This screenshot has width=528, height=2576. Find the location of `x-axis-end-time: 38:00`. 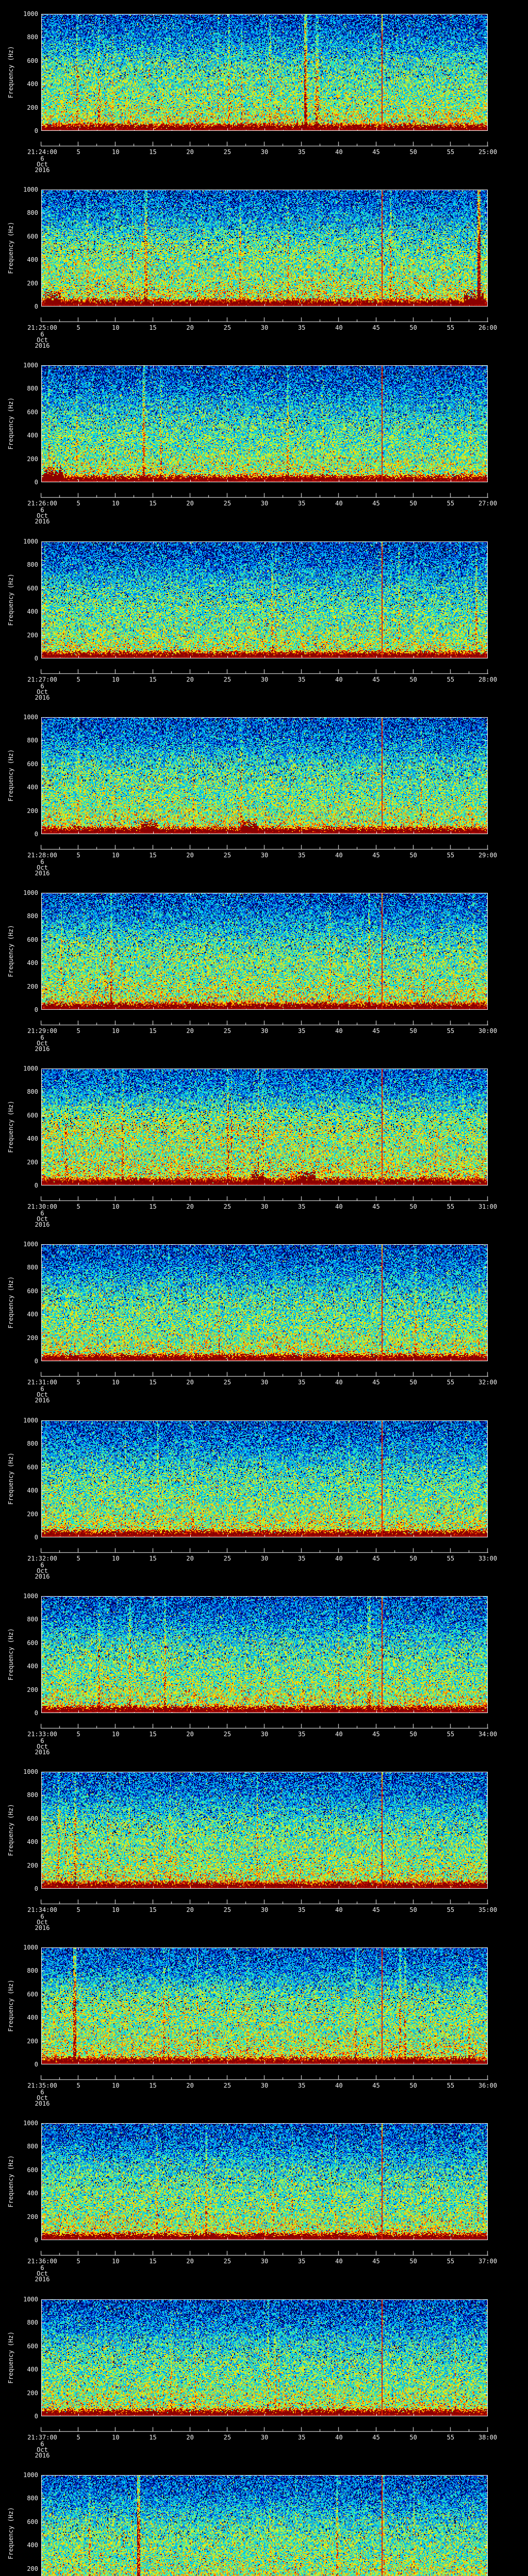

x-axis-end-time: 38:00 is located at coordinates (488, 2437).